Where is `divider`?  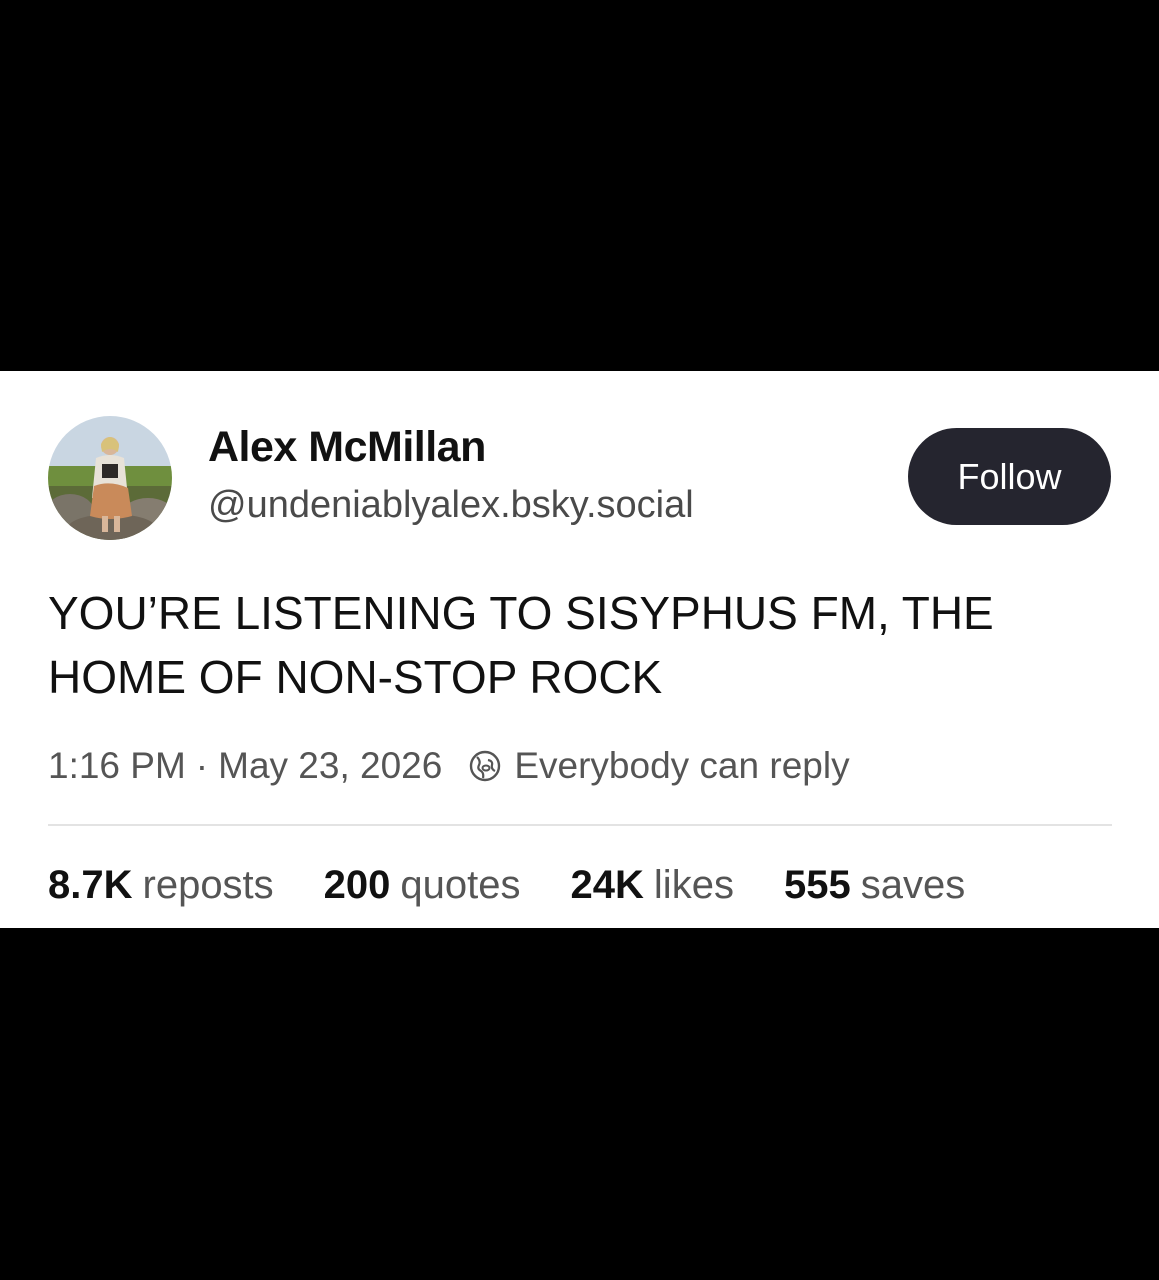
divider is located at coordinates (580, 825).